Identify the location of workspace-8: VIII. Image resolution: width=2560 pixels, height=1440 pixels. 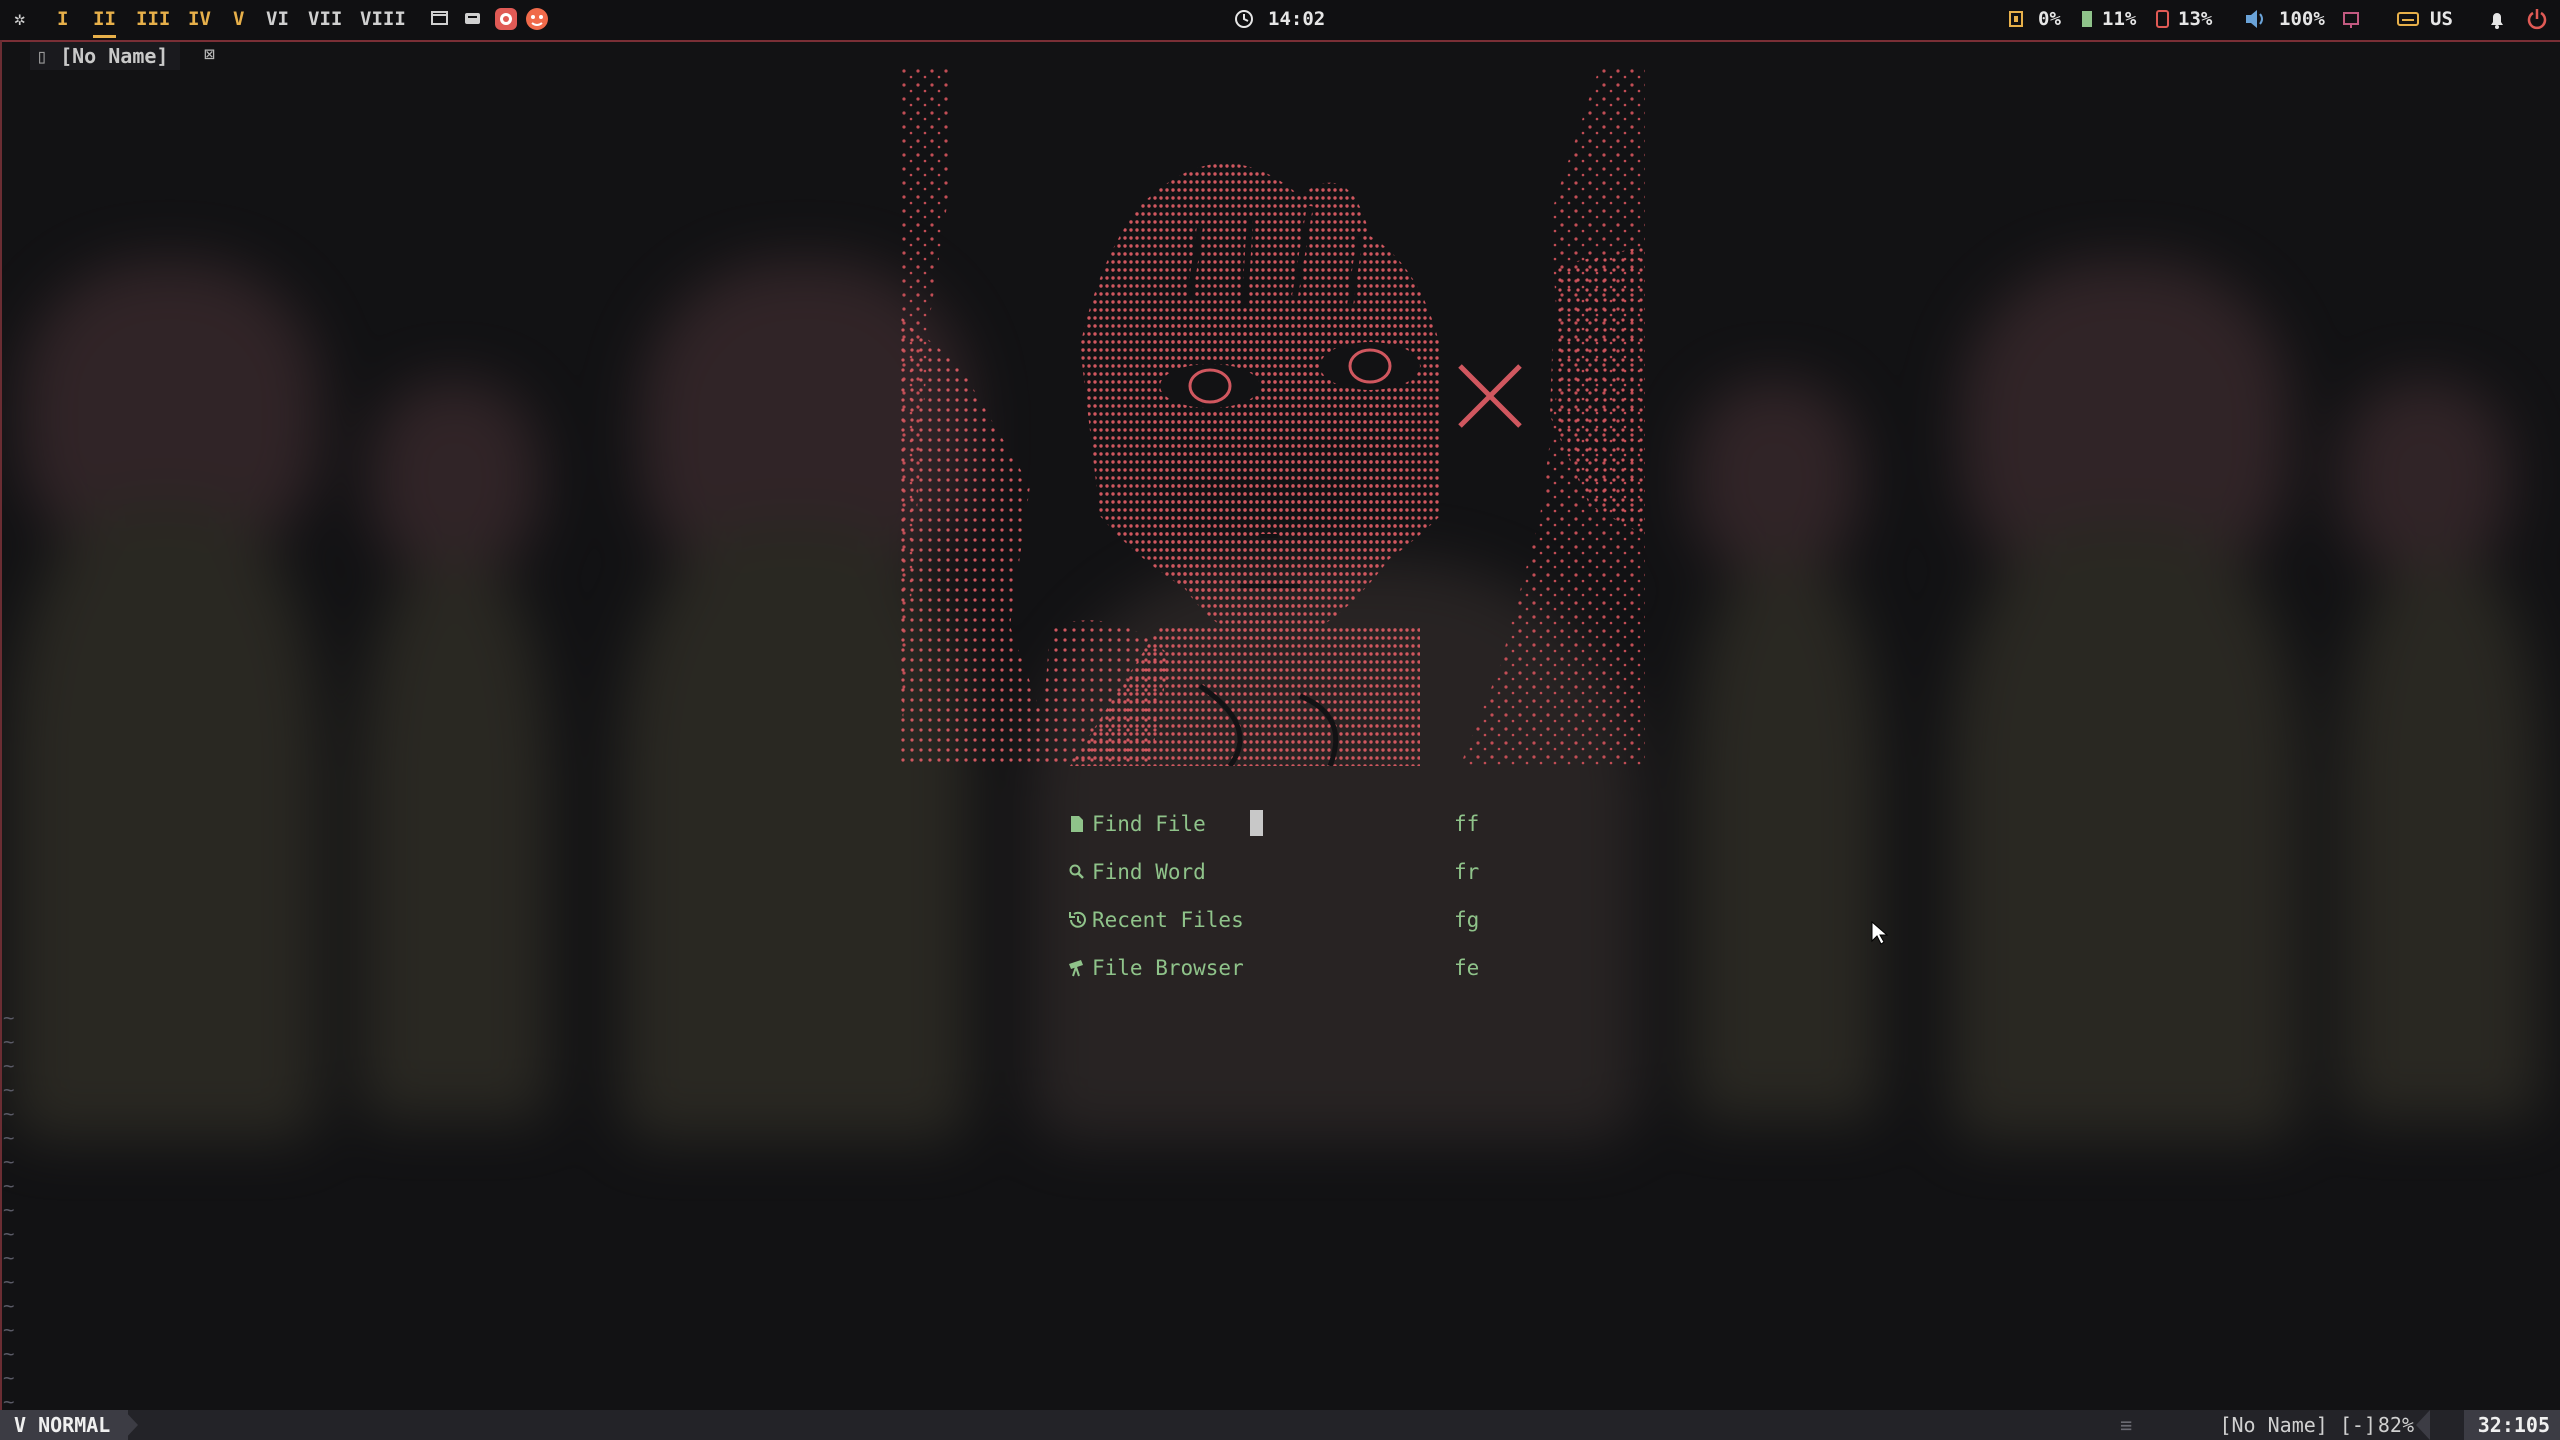
(383, 19).